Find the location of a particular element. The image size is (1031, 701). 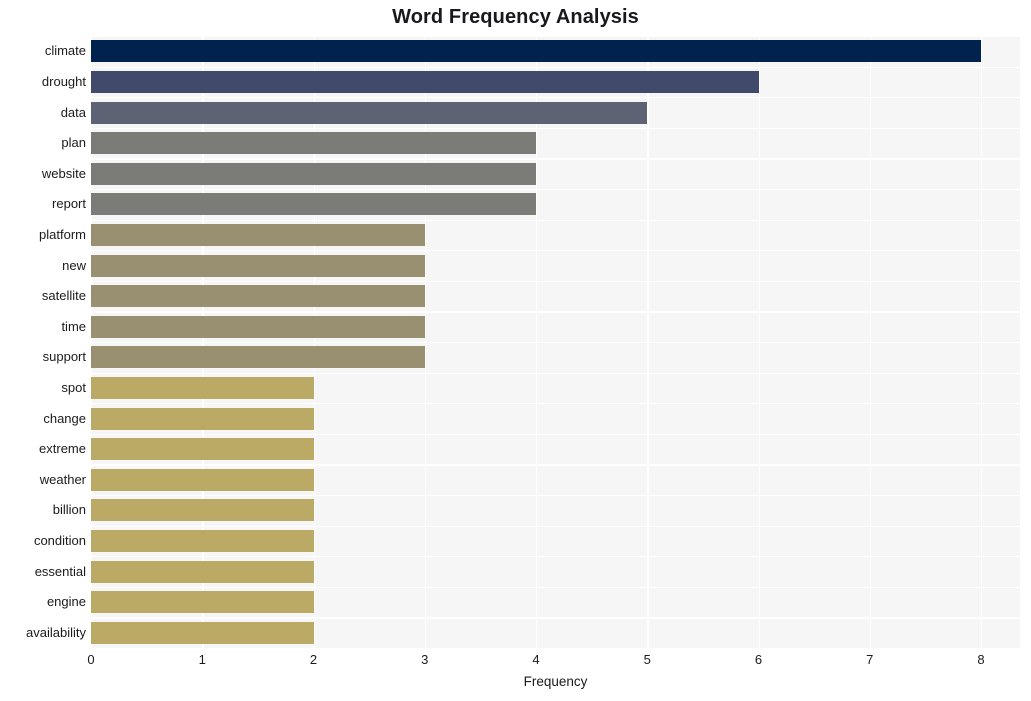

y-tick-label: spot is located at coordinates (73, 387).